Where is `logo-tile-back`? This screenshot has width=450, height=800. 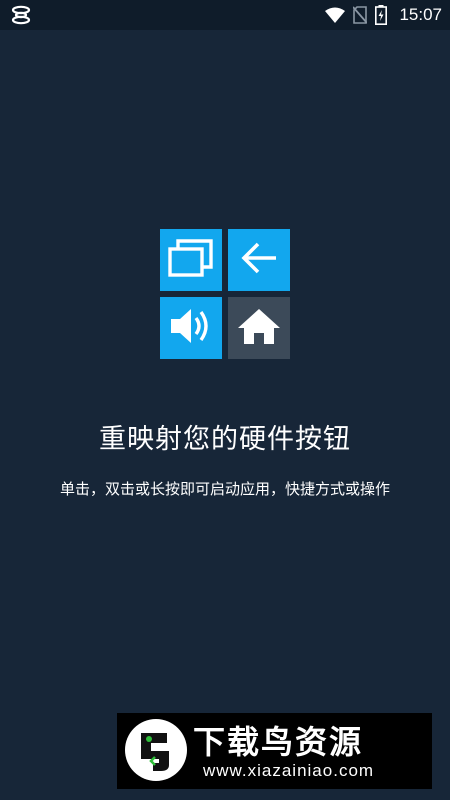 logo-tile-back is located at coordinates (259, 260).